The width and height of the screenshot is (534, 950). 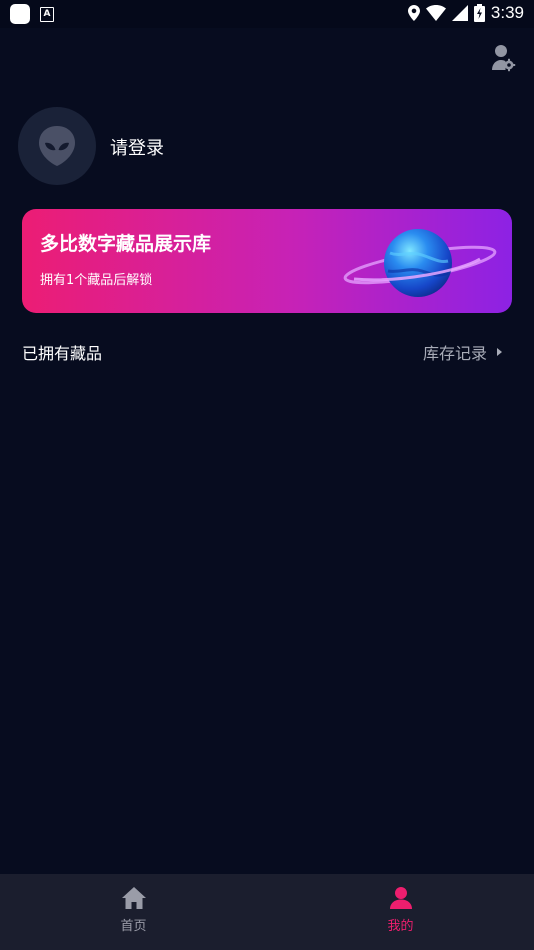 What do you see at coordinates (20, 14) in the screenshot?
I see `app-notification-icon` at bounding box center [20, 14].